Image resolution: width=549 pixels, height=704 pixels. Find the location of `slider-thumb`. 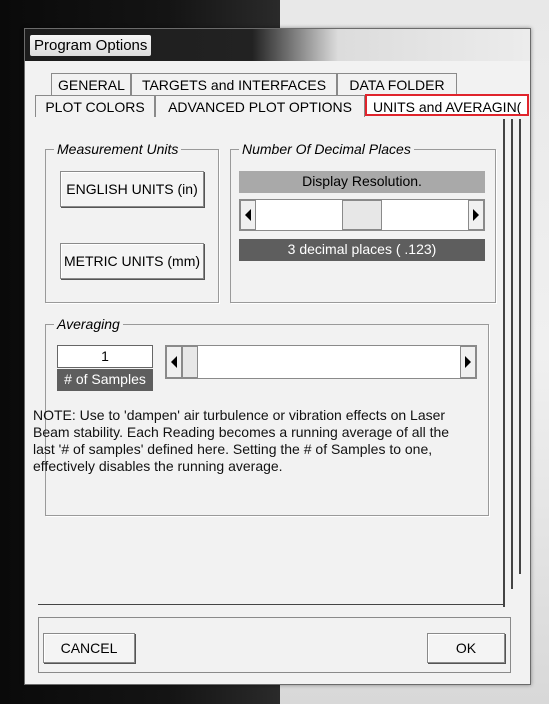

slider-thumb is located at coordinates (362, 215).